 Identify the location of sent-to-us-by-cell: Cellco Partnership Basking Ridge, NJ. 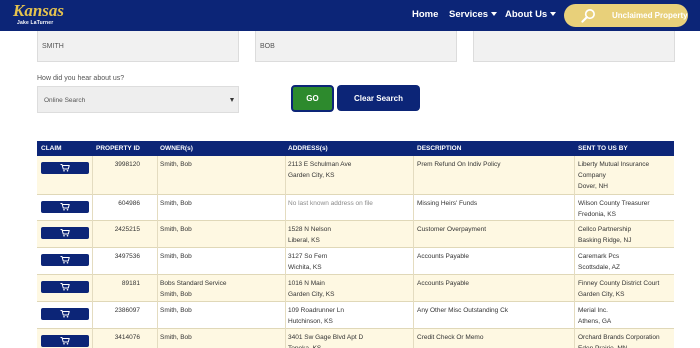
(605, 235).